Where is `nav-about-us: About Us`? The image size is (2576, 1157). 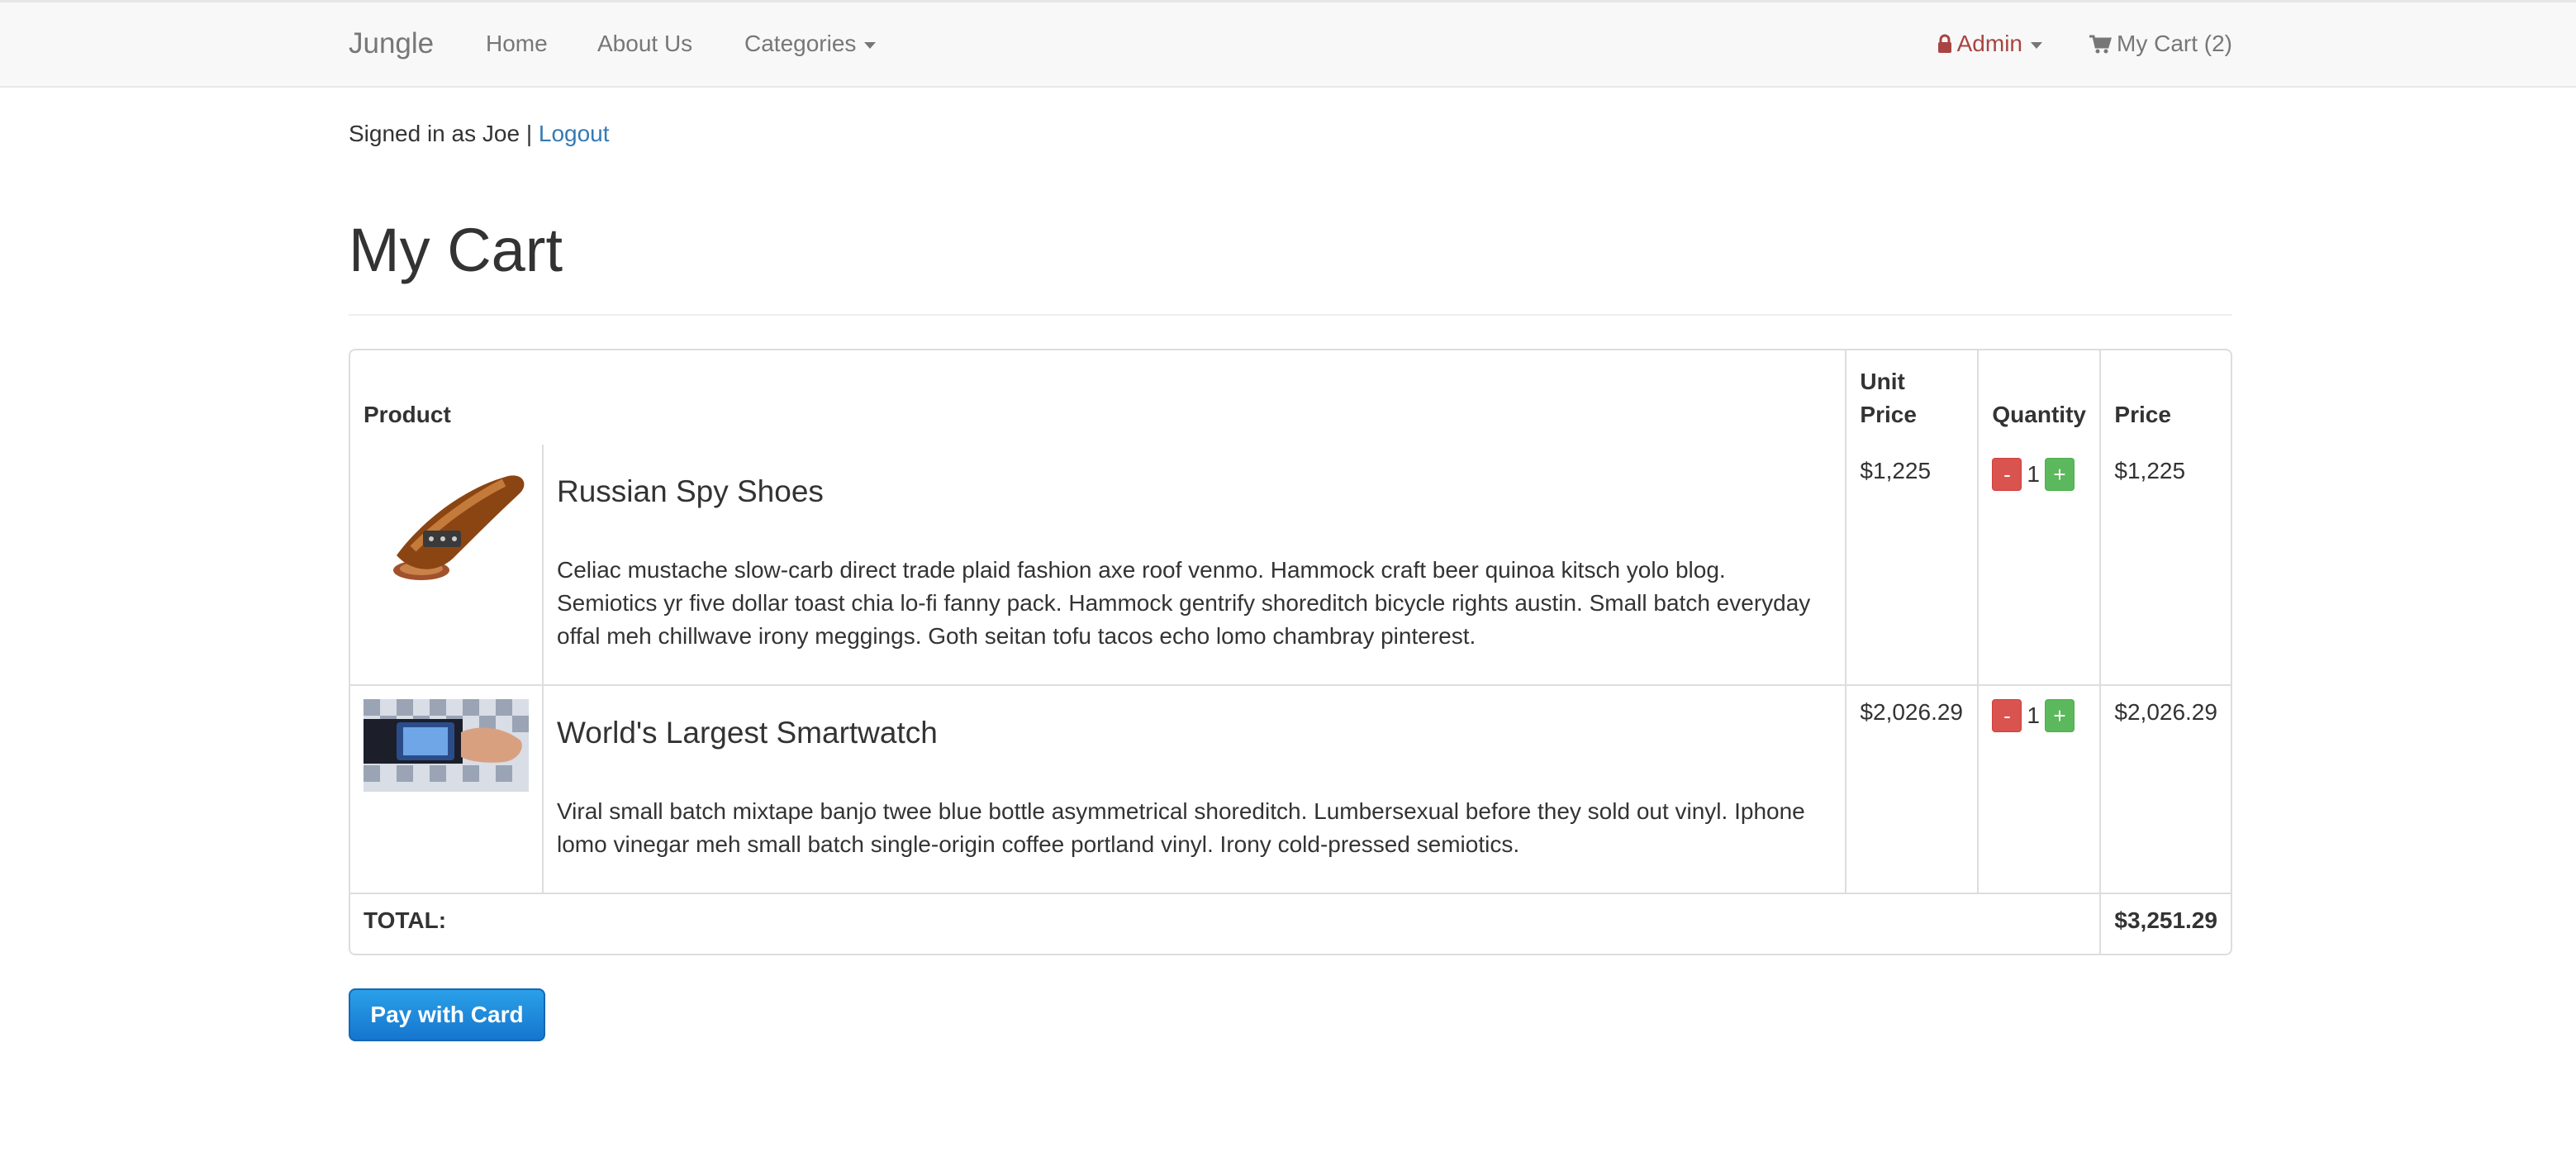
nav-about-us: About Us is located at coordinates (644, 44).